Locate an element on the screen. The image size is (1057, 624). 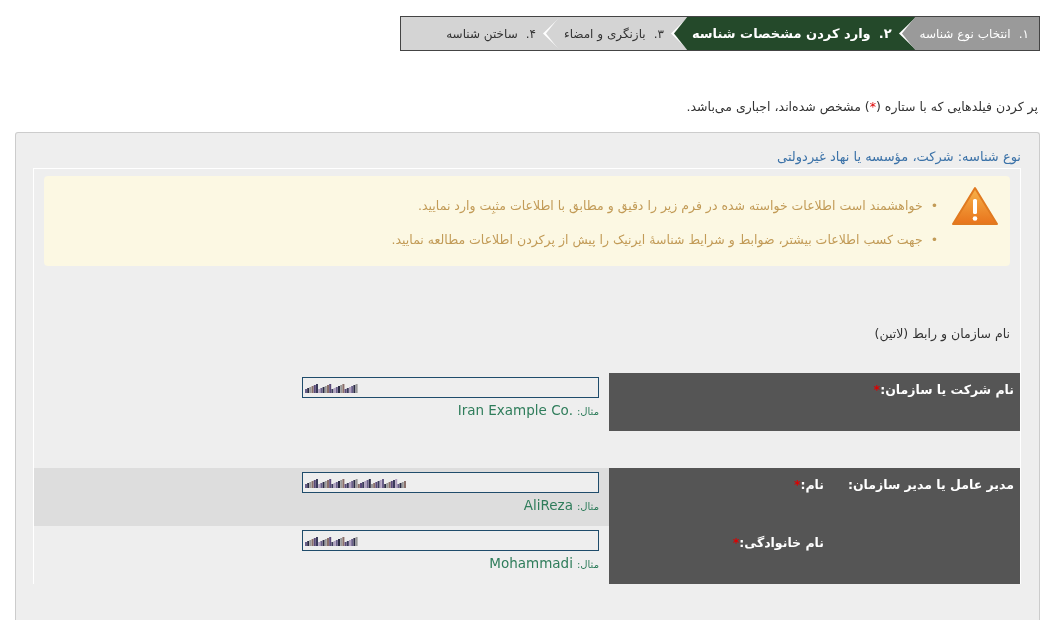
alert-message: خواهشمند است اطلاعات خواسته شده در فرم زیر را دقیق و مطابق با اطلاعات مثبِت وارد نمایید. is located at coordinates (670, 206).